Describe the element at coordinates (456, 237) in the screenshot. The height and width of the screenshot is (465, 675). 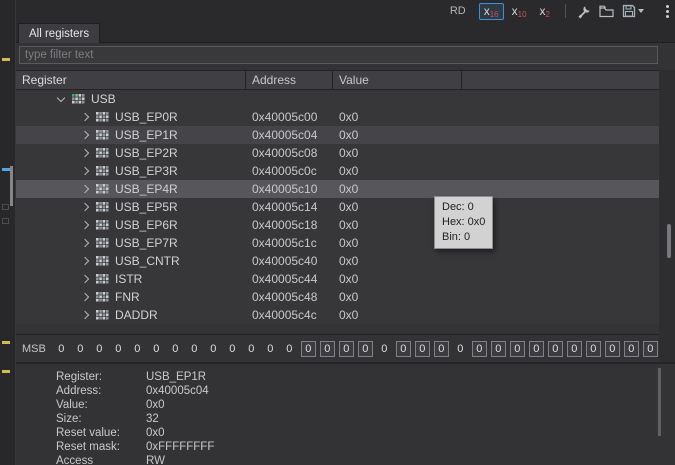
I see `tooltip-line: Bin: 0` at that location.